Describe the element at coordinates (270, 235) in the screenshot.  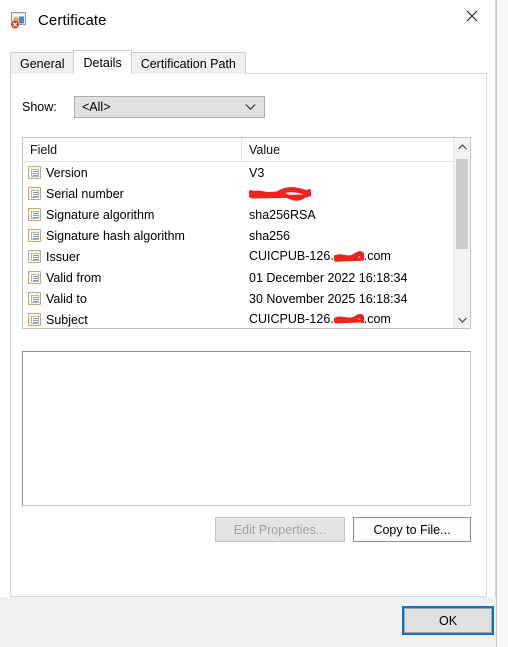
I see `value-cell: sha256` at that location.